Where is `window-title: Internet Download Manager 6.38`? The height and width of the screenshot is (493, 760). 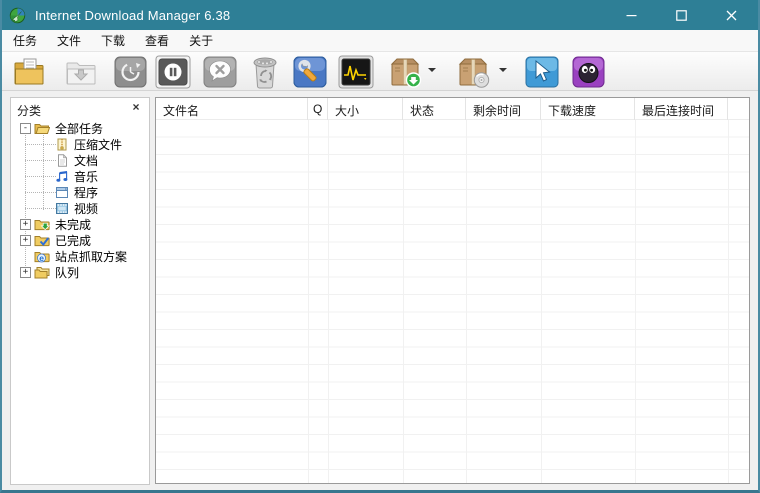
window-title: Internet Download Manager 6.38 is located at coordinates (133, 15).